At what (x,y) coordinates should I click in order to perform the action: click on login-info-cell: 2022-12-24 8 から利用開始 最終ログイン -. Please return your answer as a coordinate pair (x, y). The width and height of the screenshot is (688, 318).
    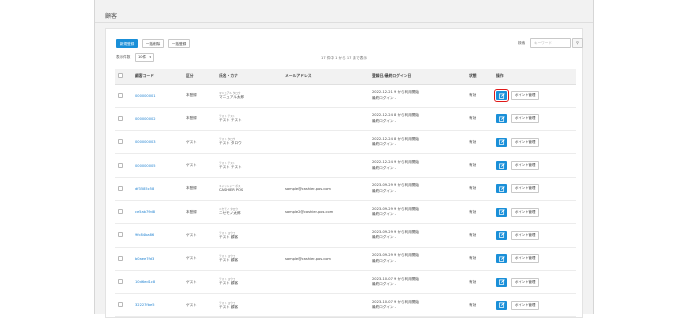
    Looking at the image, I should click on (417, 142).